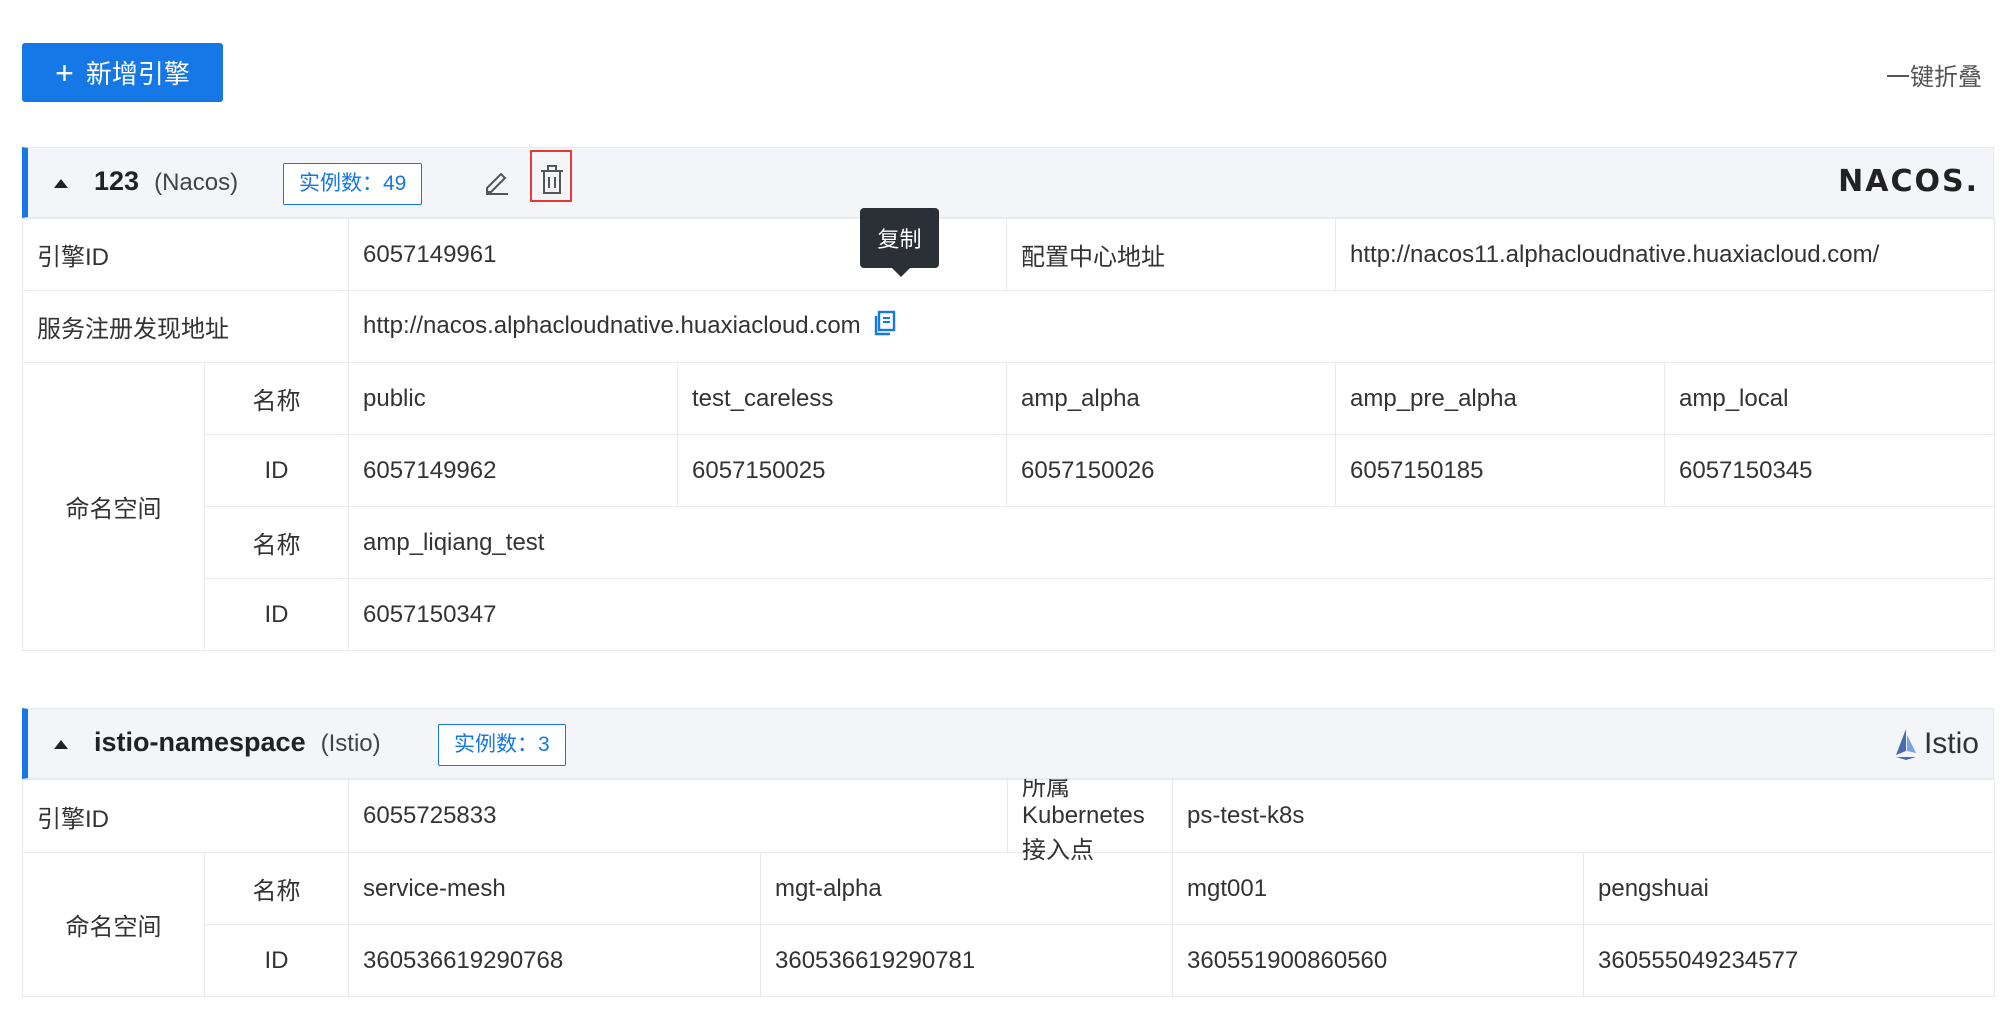 This screenshot has width=2004, height=1011. What do you see at coordinates (1905, 744) in the screenshot?
I see `istio-sail-icon` at bounding box center [1905, 744].